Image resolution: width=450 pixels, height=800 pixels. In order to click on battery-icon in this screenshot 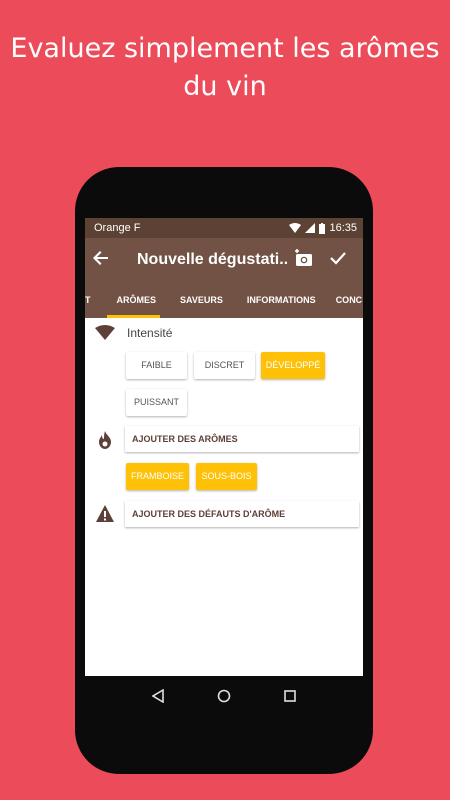, I will do `click(322, 228)`.